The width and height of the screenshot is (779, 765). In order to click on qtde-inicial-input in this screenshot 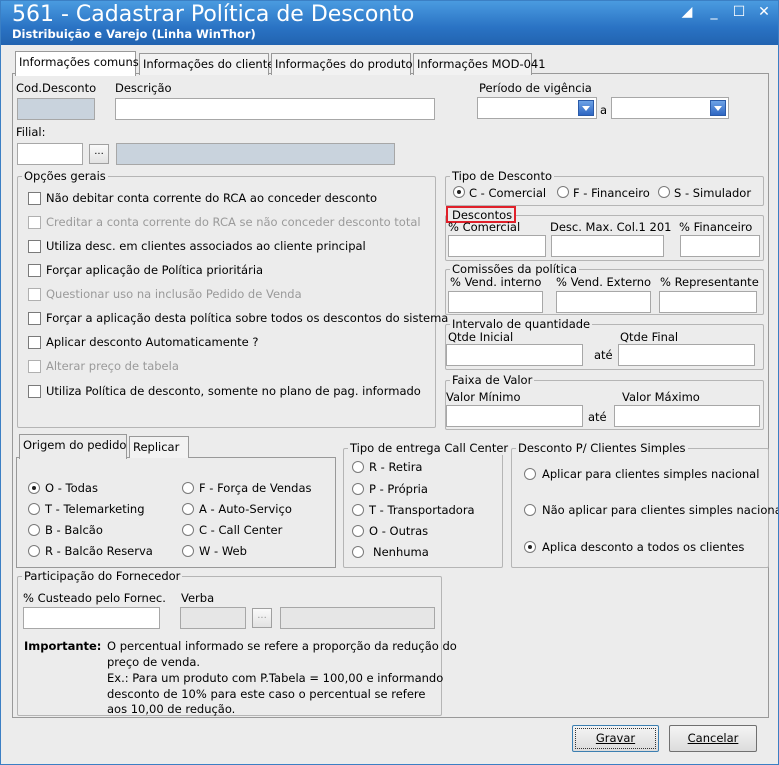, I will do `click(514, 355)`.